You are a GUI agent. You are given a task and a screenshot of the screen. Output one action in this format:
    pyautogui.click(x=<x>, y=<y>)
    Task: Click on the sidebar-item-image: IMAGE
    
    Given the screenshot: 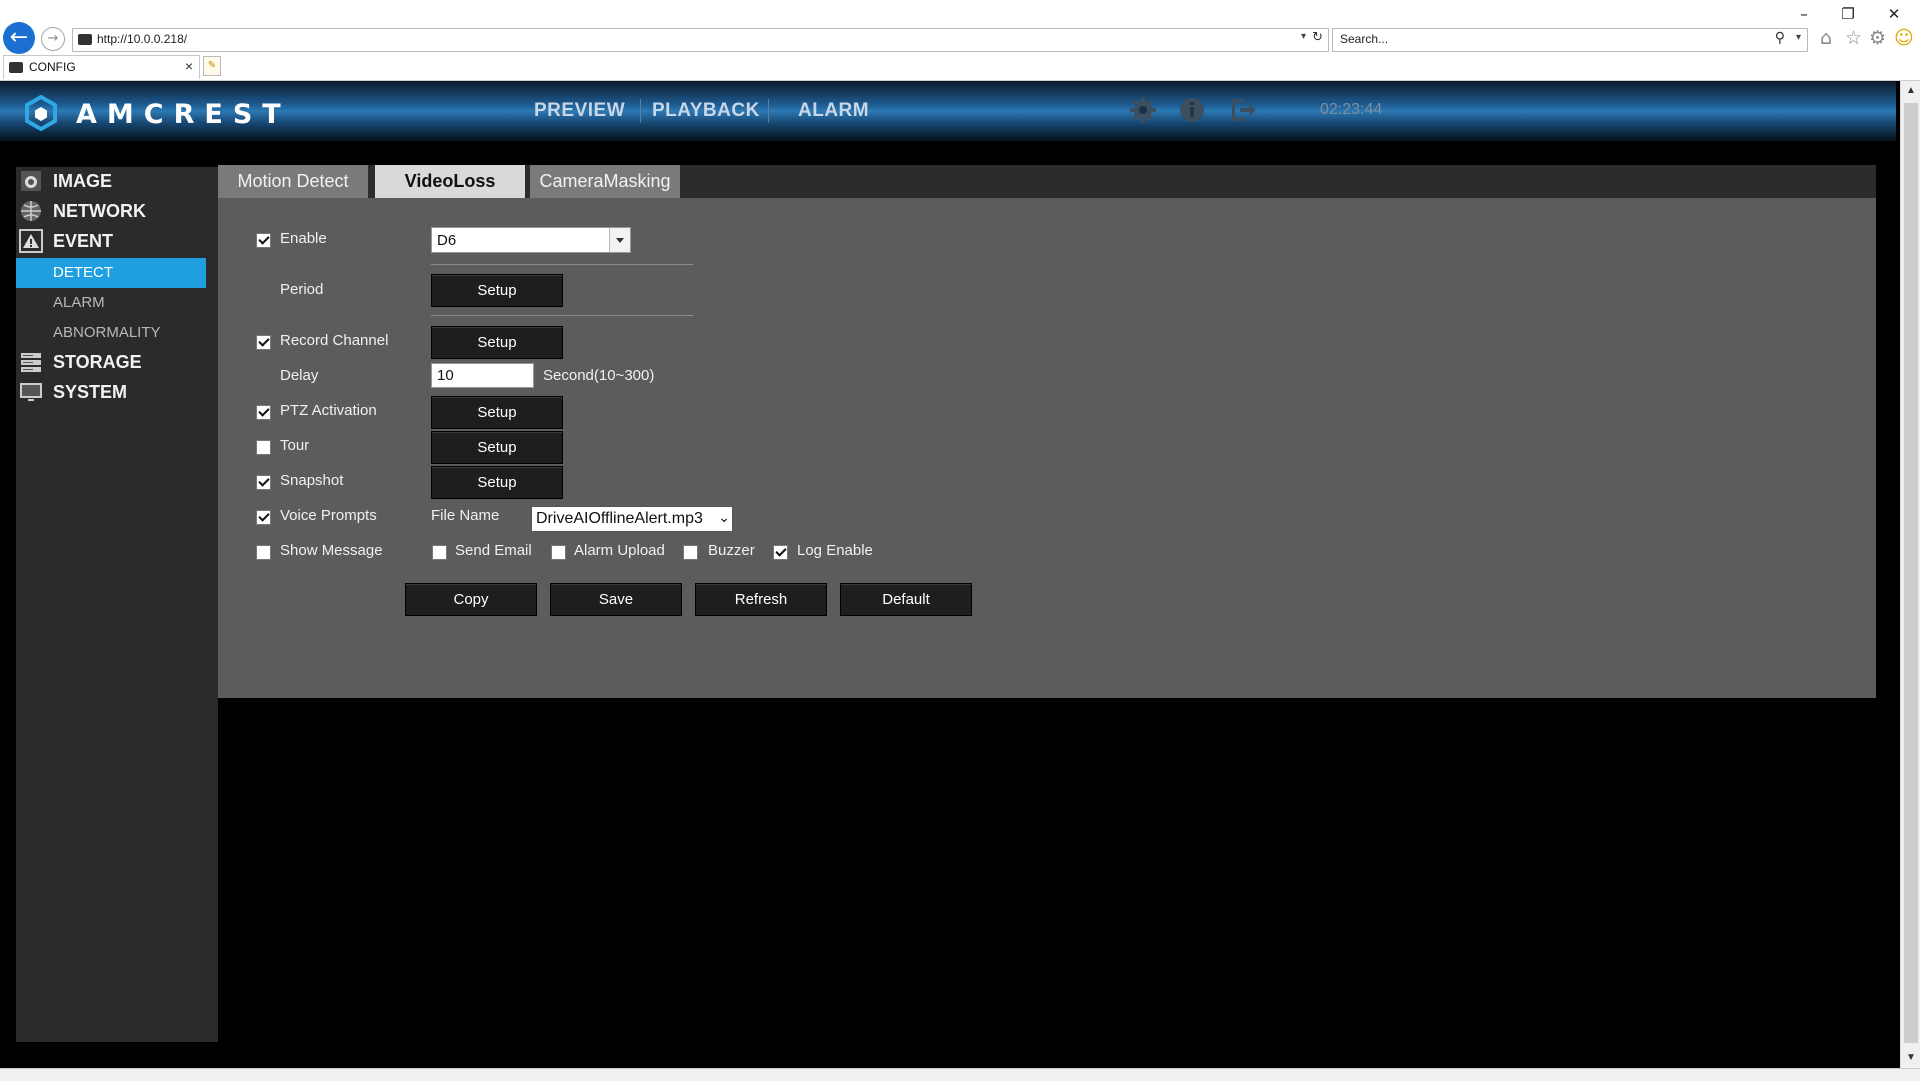 What is the action you would take?
    pyautogui.click(x=111, y=181)
    